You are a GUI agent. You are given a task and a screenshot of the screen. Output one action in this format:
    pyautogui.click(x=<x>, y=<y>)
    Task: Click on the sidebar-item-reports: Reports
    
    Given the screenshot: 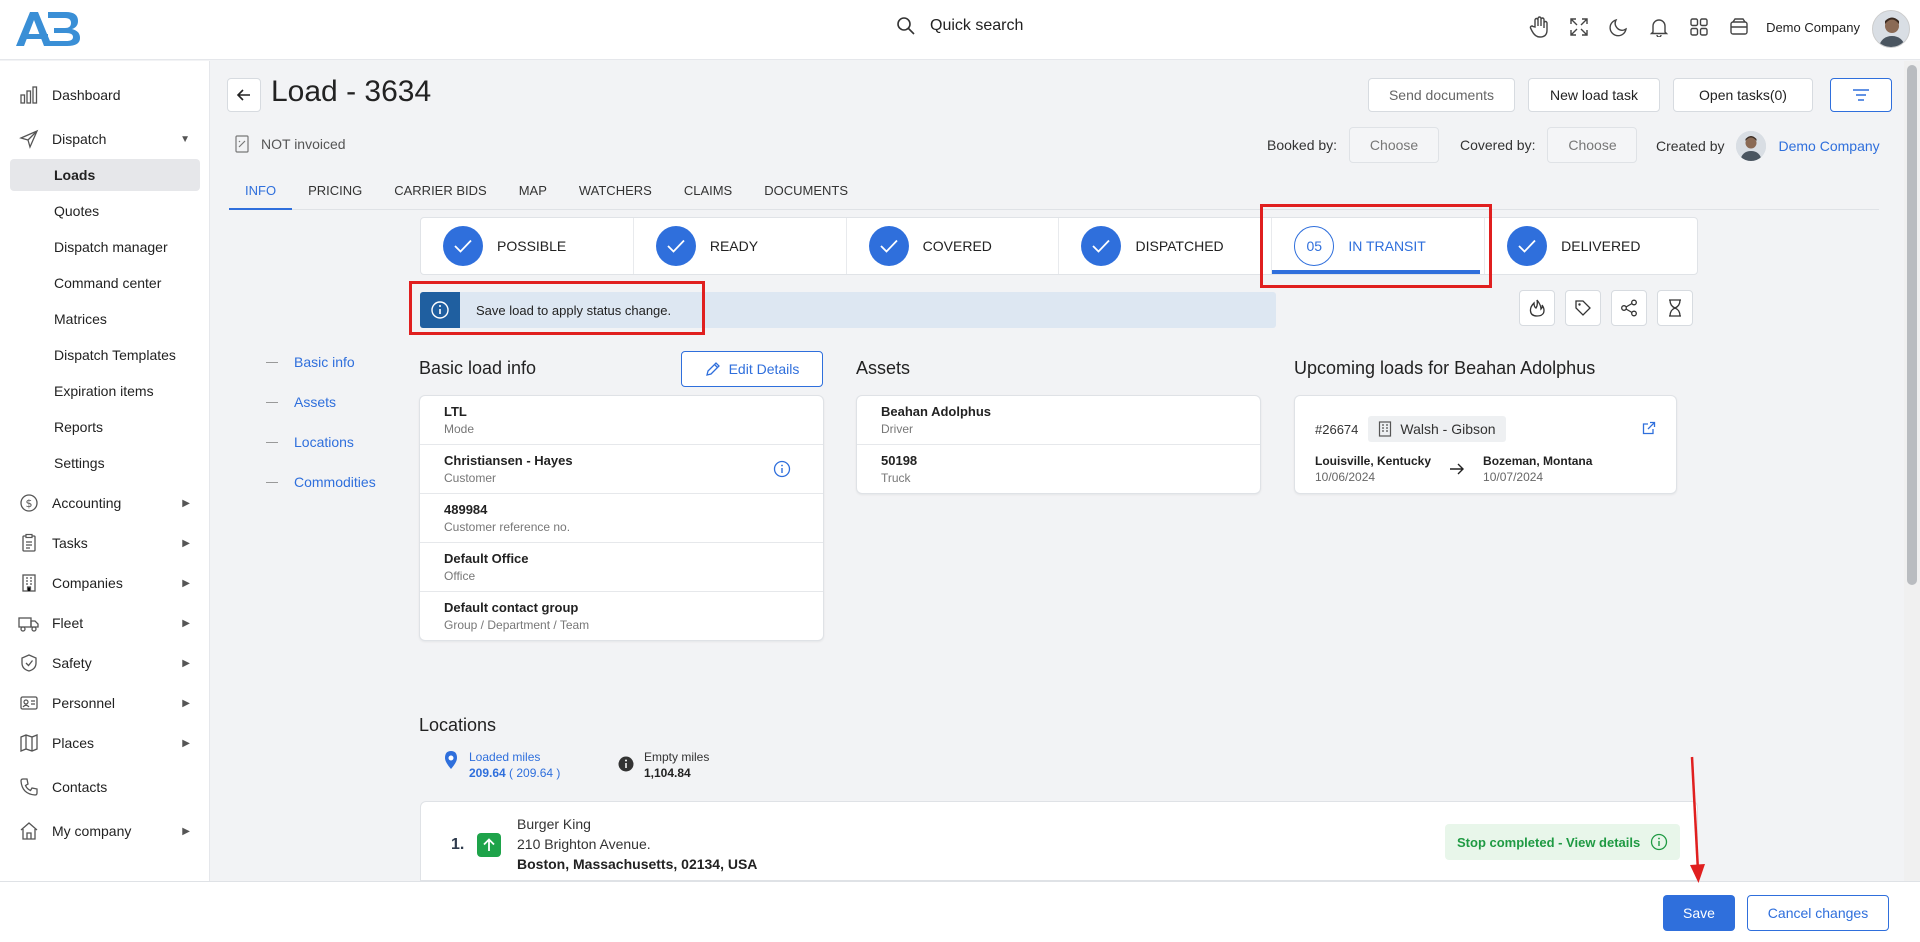 What is the action you would take?
    pyautogui.click(x=105, y=427)
    